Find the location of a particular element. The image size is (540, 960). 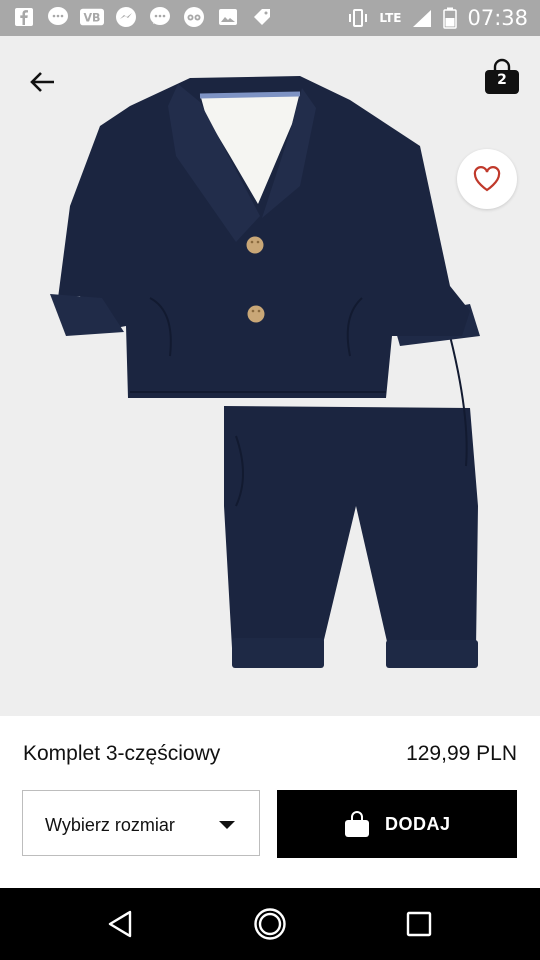

circle-home-icon is located at coordinates (270, 924).